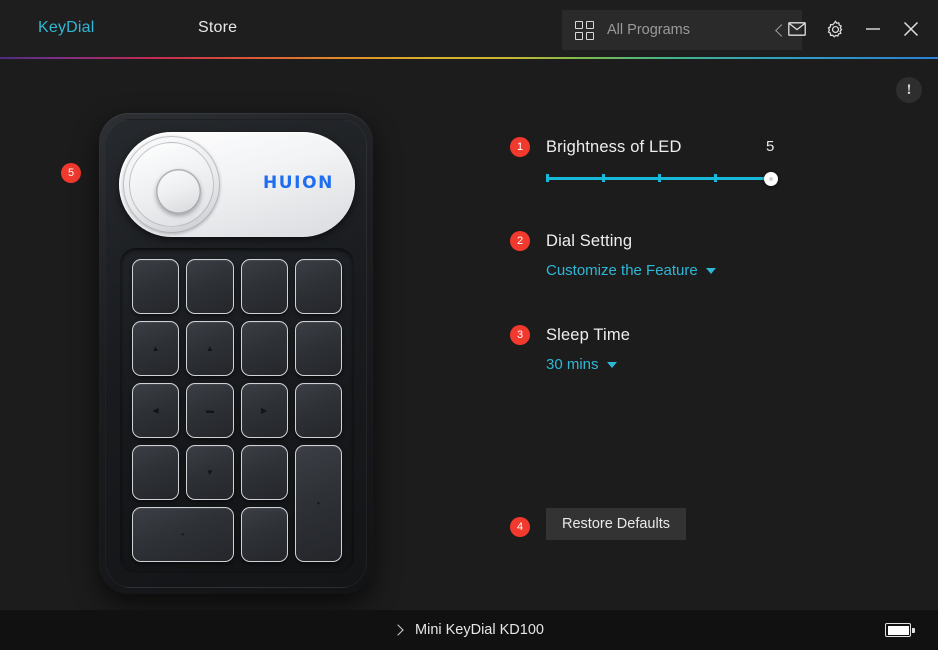 The height and width of the screenshot is (650, 938). What do you see at coordinates (771, 178) in the screenshot?
I see `slider-thumb` at bounding box center [771, 178].